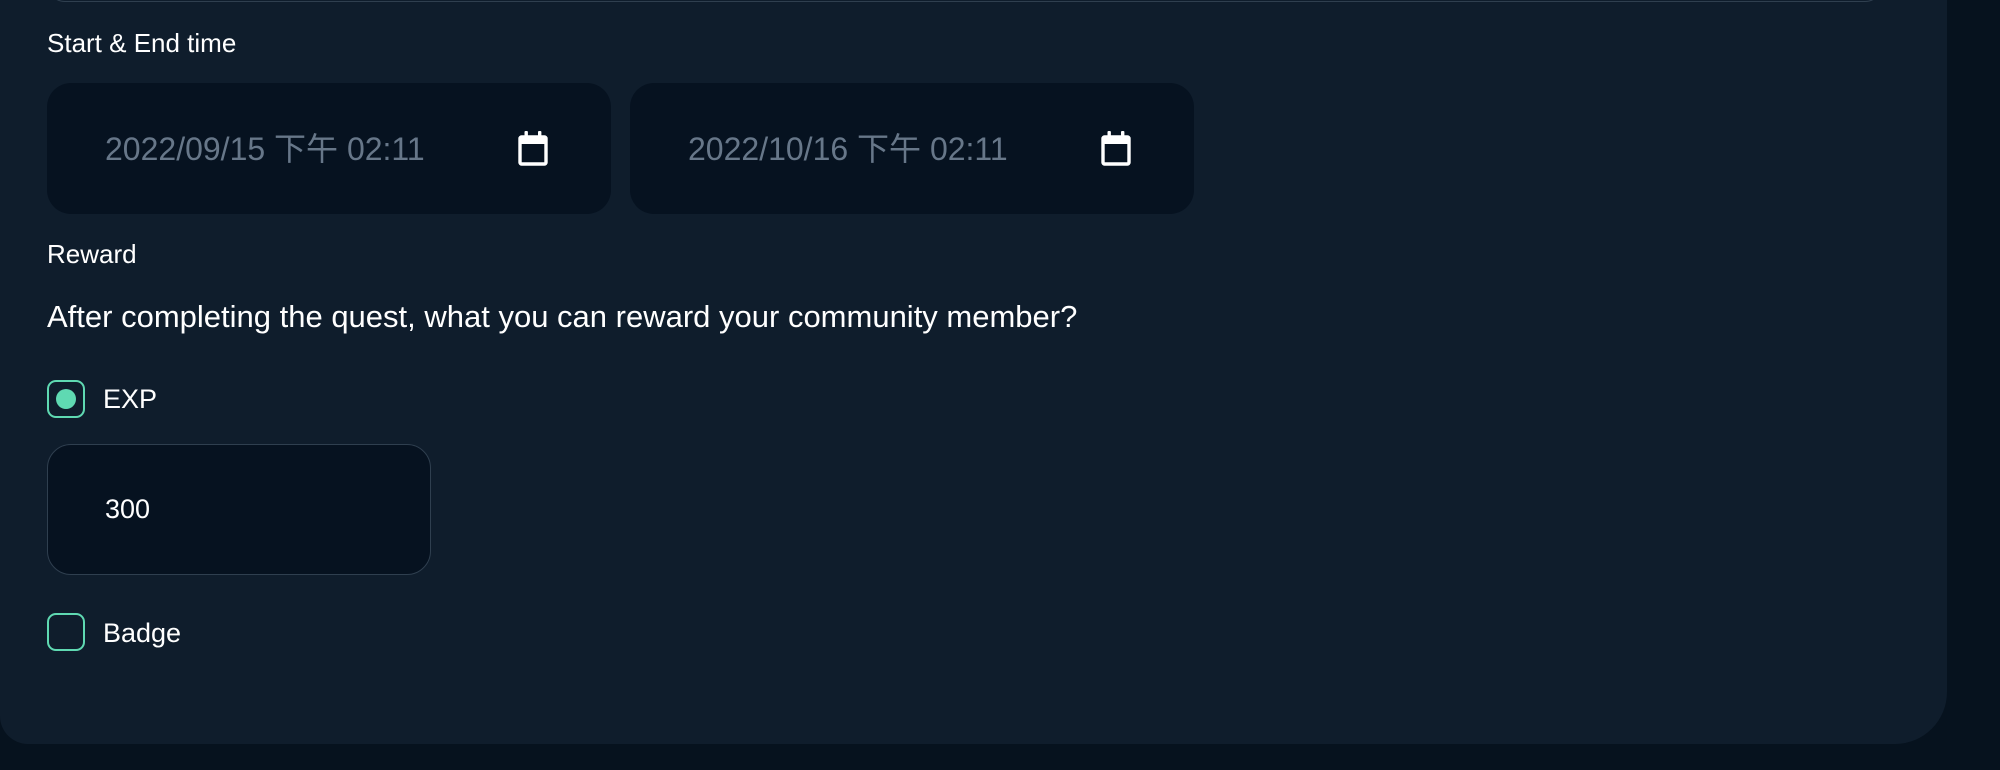 This screenshot has width=2000, height=770. What do you see at coordinates (130, 399) in the screenshot?
I see `exp-label: EXP` at bounding box center [130, 399].